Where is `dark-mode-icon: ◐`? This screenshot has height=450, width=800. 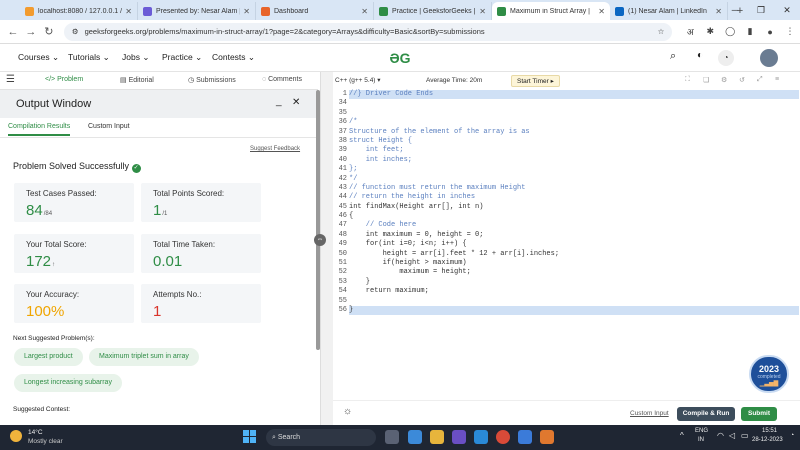 dark-mode-icon: ◐ is located at coordinates (700, 55).